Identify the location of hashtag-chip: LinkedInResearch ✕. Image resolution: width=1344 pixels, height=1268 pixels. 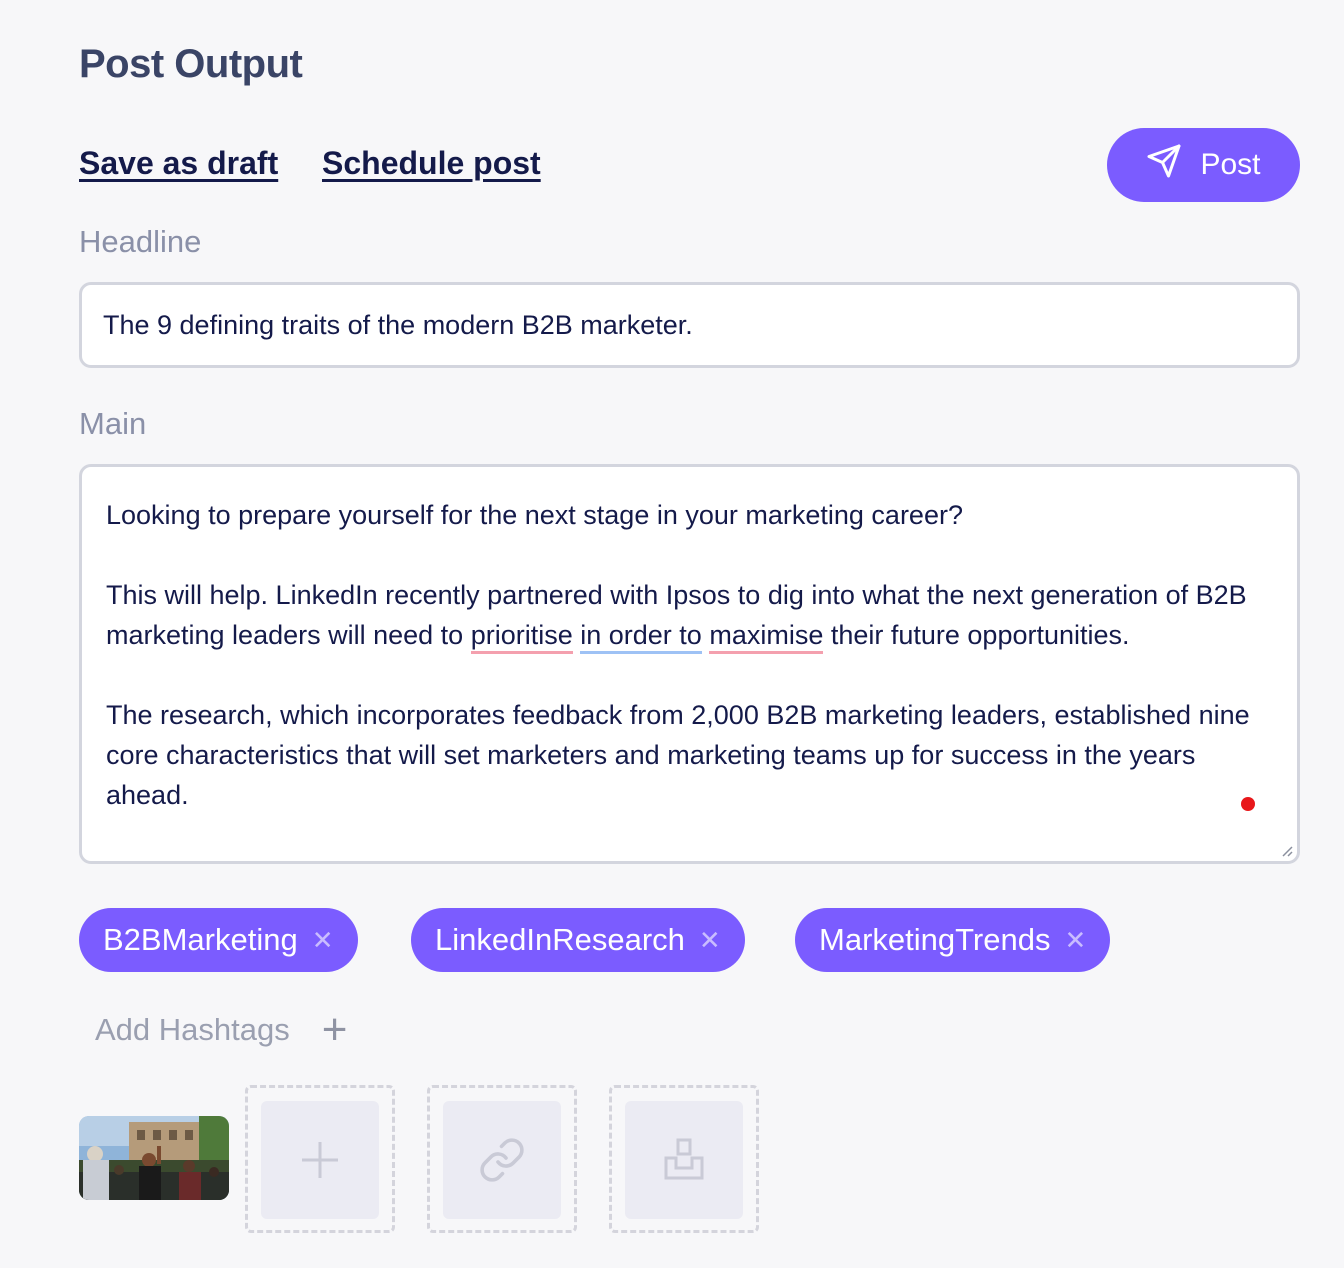
(578, 940).